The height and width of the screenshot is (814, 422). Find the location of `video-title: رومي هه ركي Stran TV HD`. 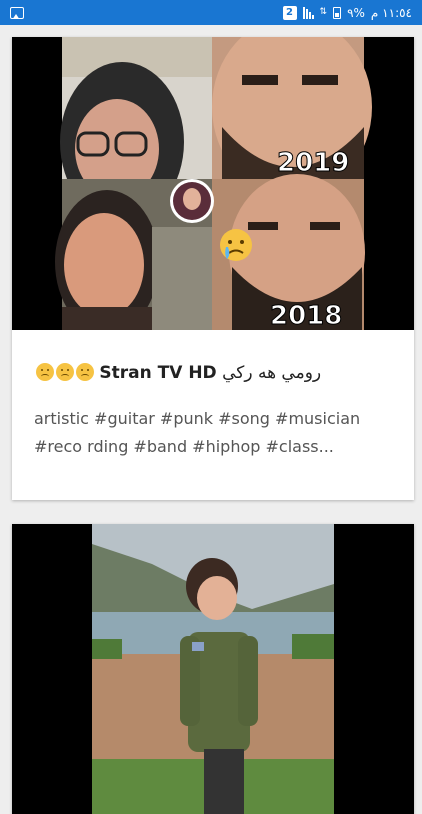

video-title: رومي هه ركي Stran TV HD is located at coordinates (213, 373).